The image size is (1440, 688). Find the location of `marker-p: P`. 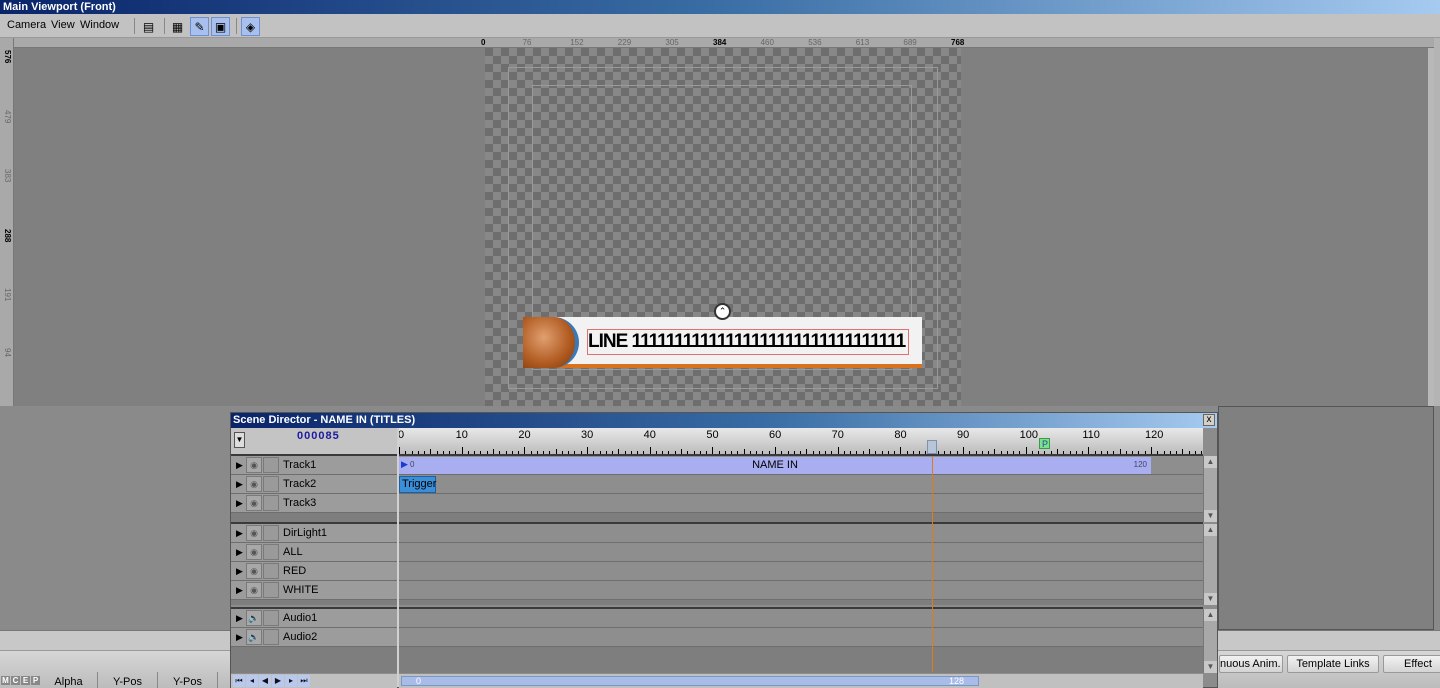

marker-p: P is located at coordinates (1045, 443).